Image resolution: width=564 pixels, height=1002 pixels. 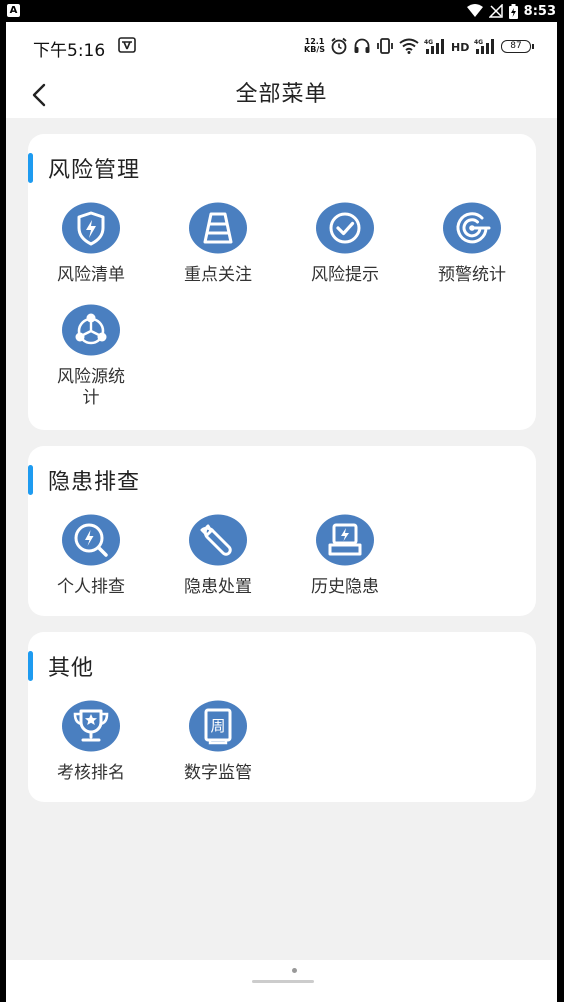 I want to click on menu-item-hazard-disposal: 隐患处置, so click(x=218, y=556).